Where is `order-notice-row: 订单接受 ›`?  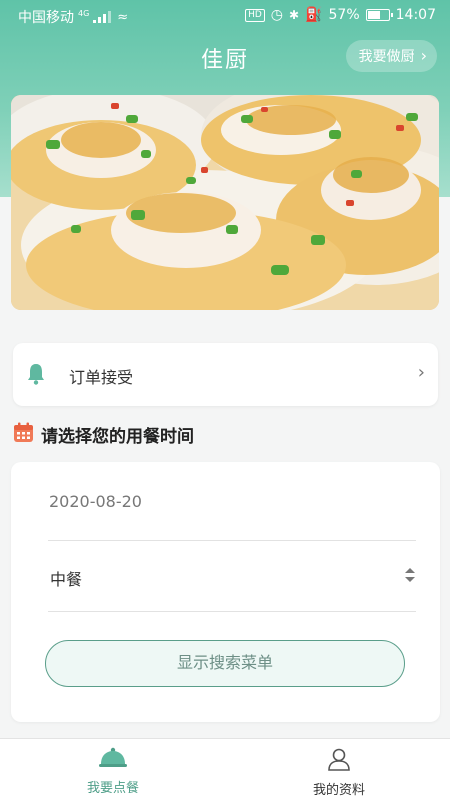
order-notice-row: 订单接受 › is located at coordinates (225, 374).